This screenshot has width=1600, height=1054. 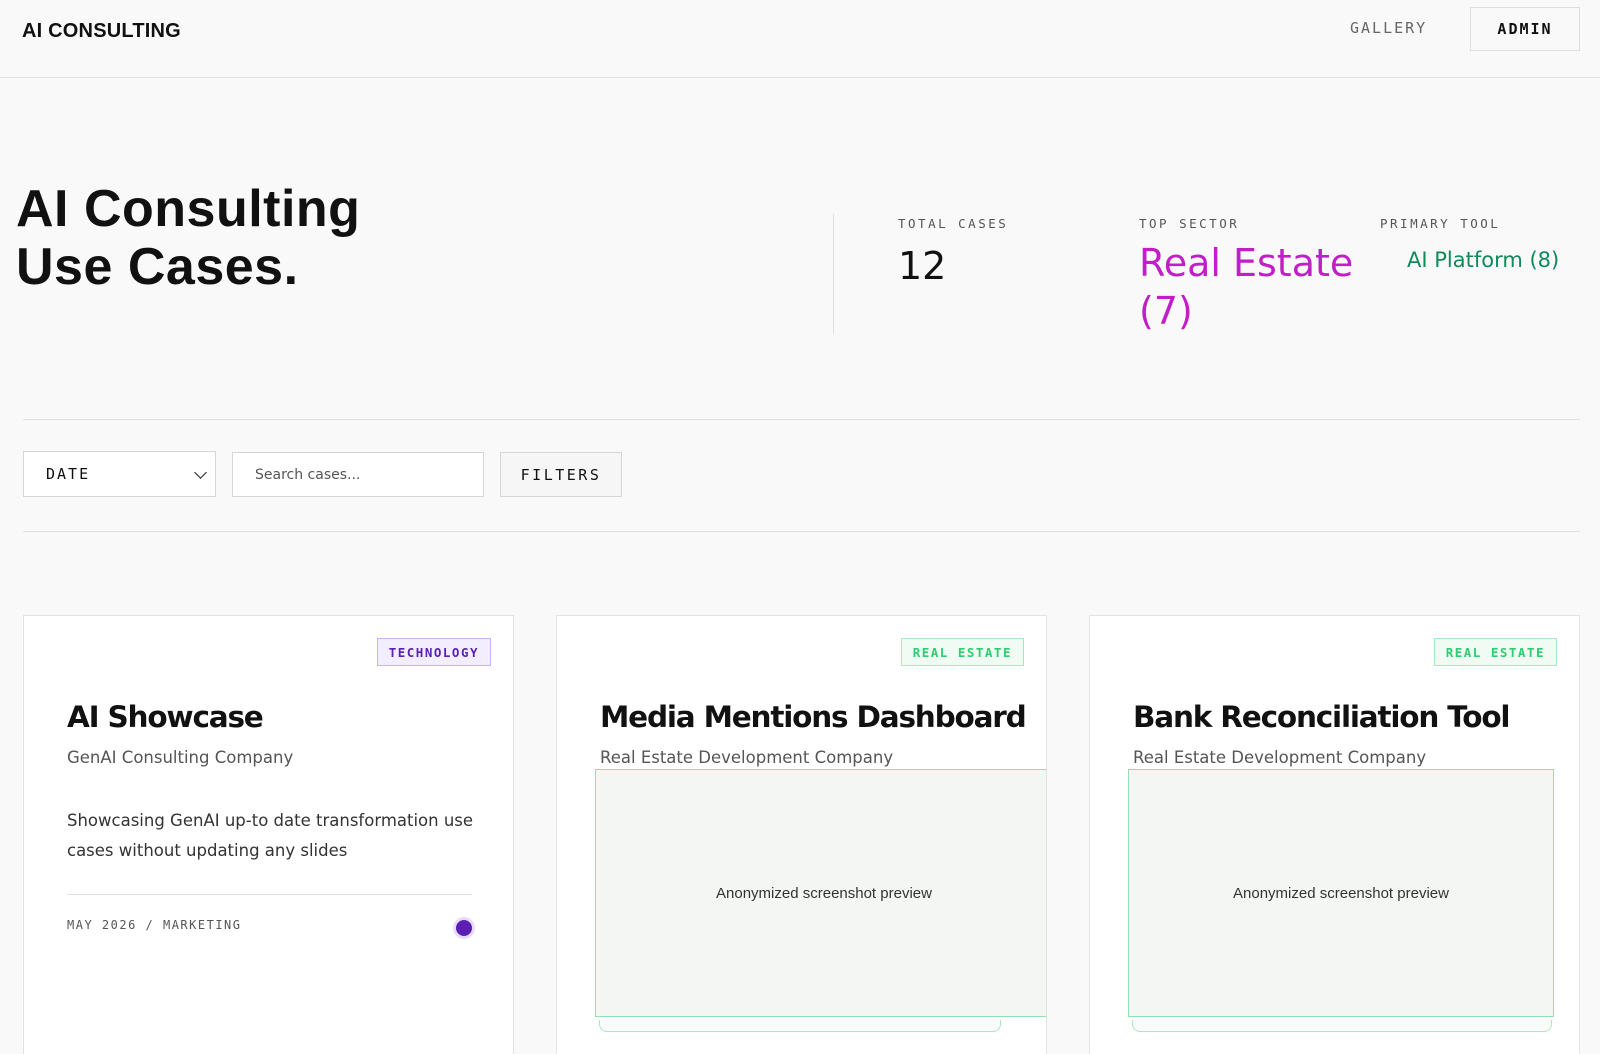 What do you see at coordinates (801, 419) in the screenshot?
I see `divider-top` at bounding box center [801, 419].